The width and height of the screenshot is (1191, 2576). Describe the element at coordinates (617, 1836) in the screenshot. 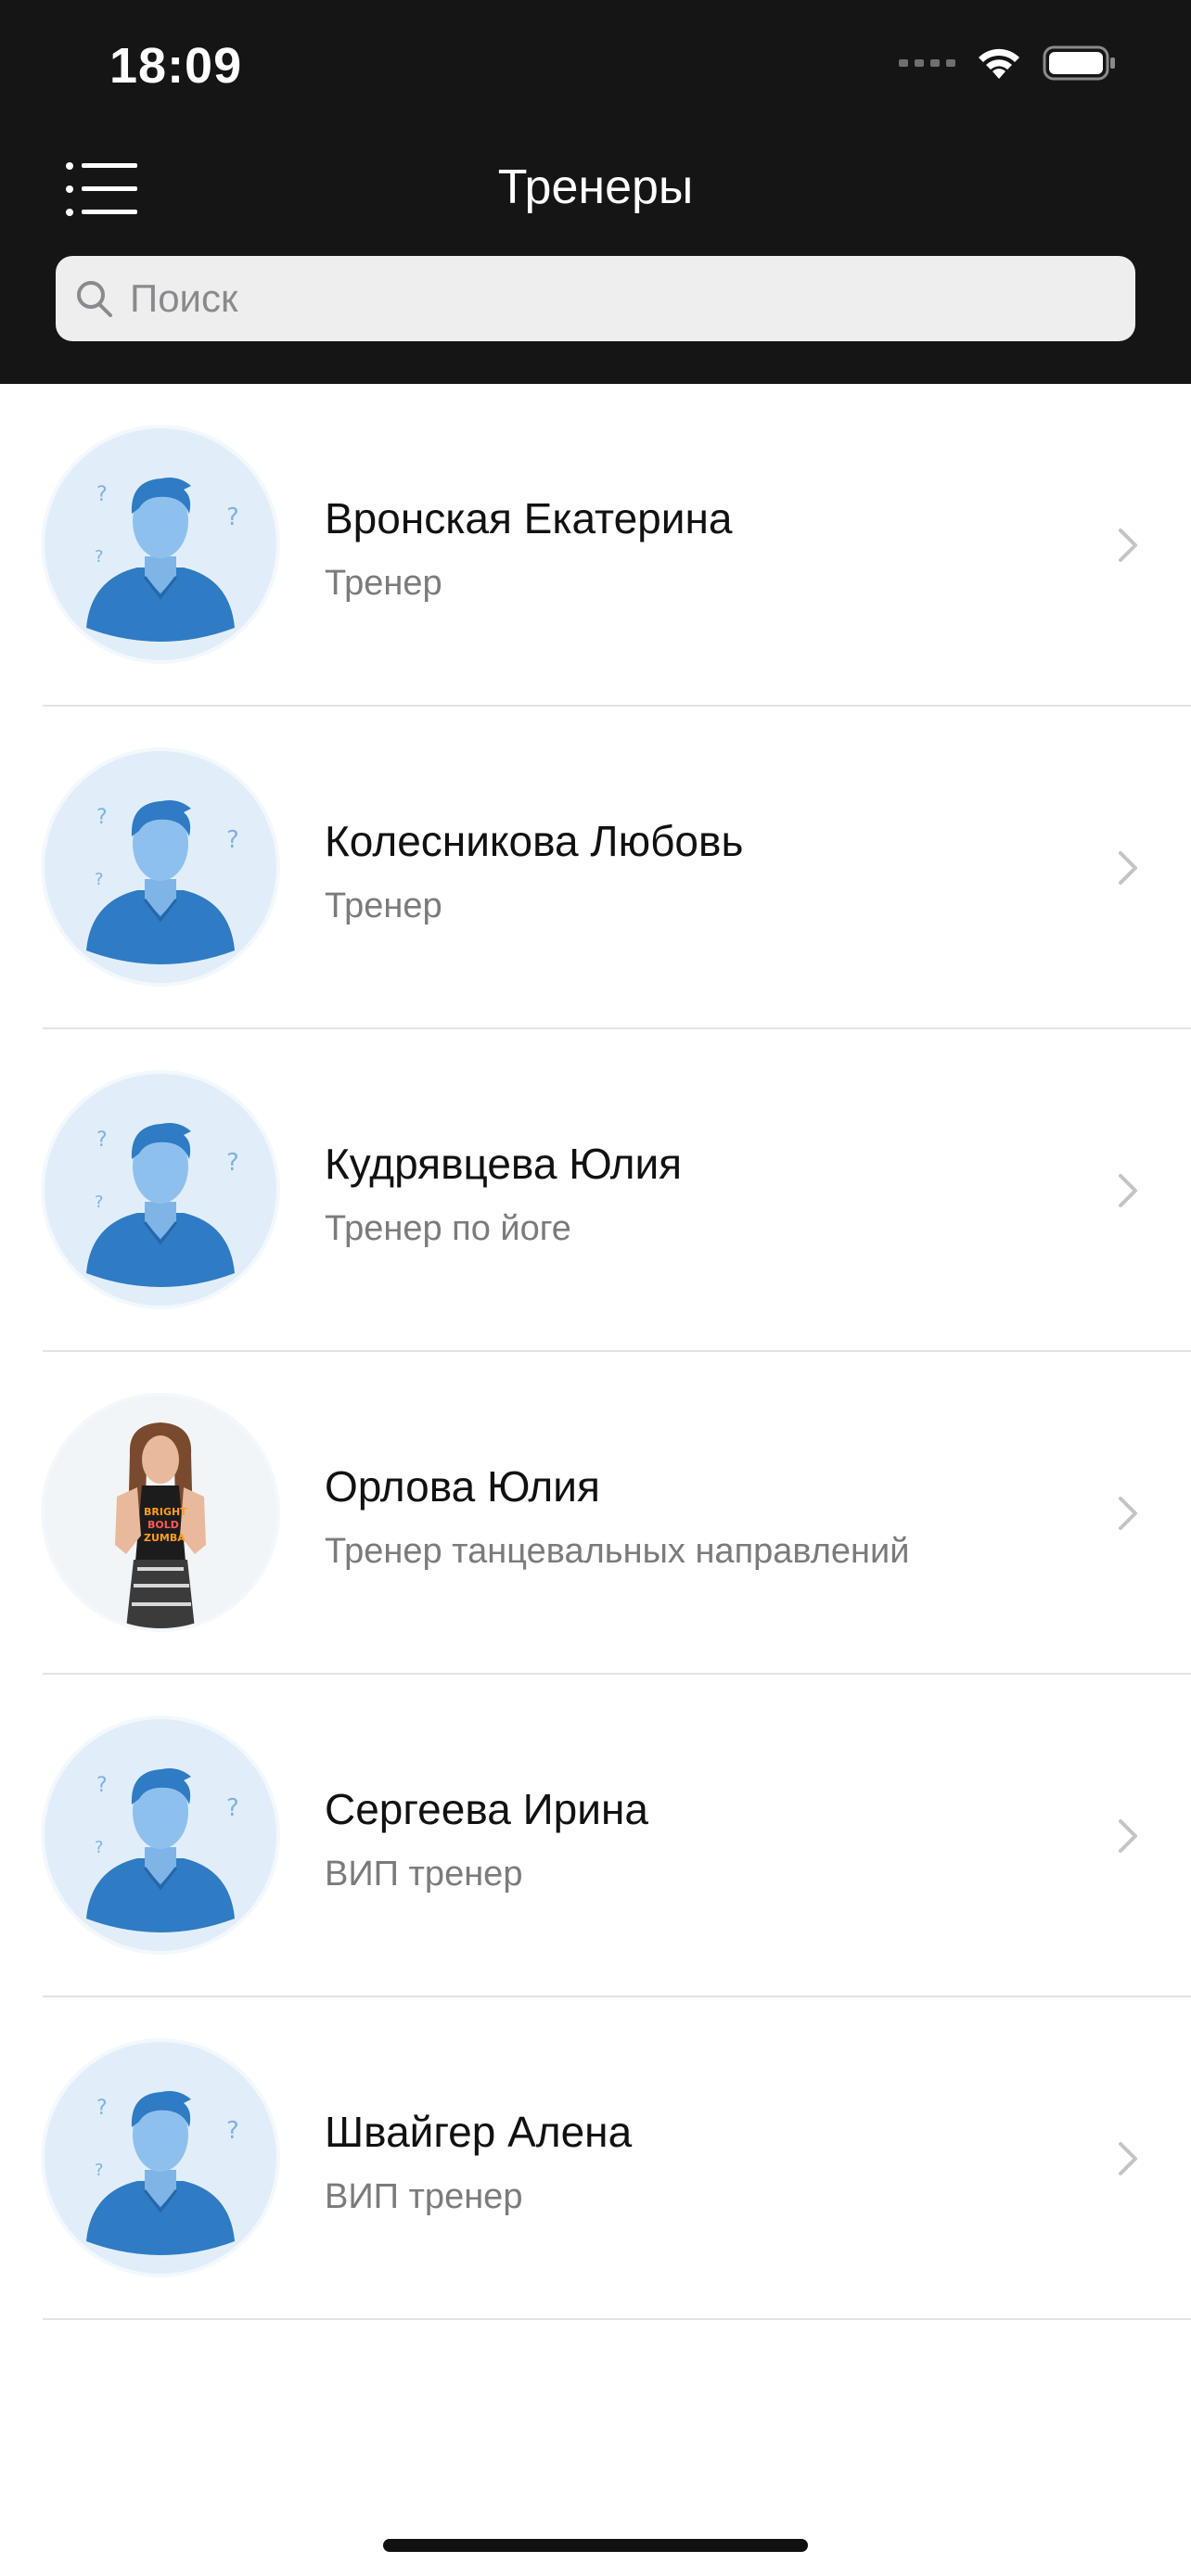

I see `trainer-row-5: ? ? ? Сергеева Ирина ВИП тренер` at that location.